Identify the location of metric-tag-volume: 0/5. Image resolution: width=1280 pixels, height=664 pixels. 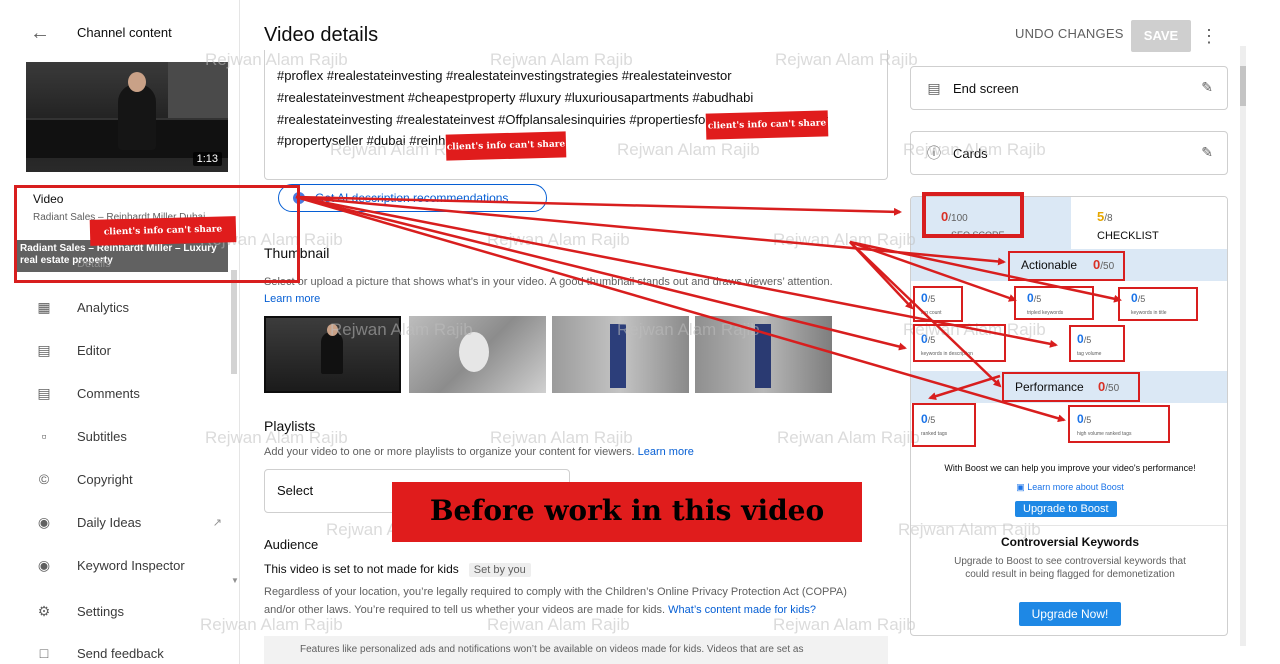
(1084, 339).